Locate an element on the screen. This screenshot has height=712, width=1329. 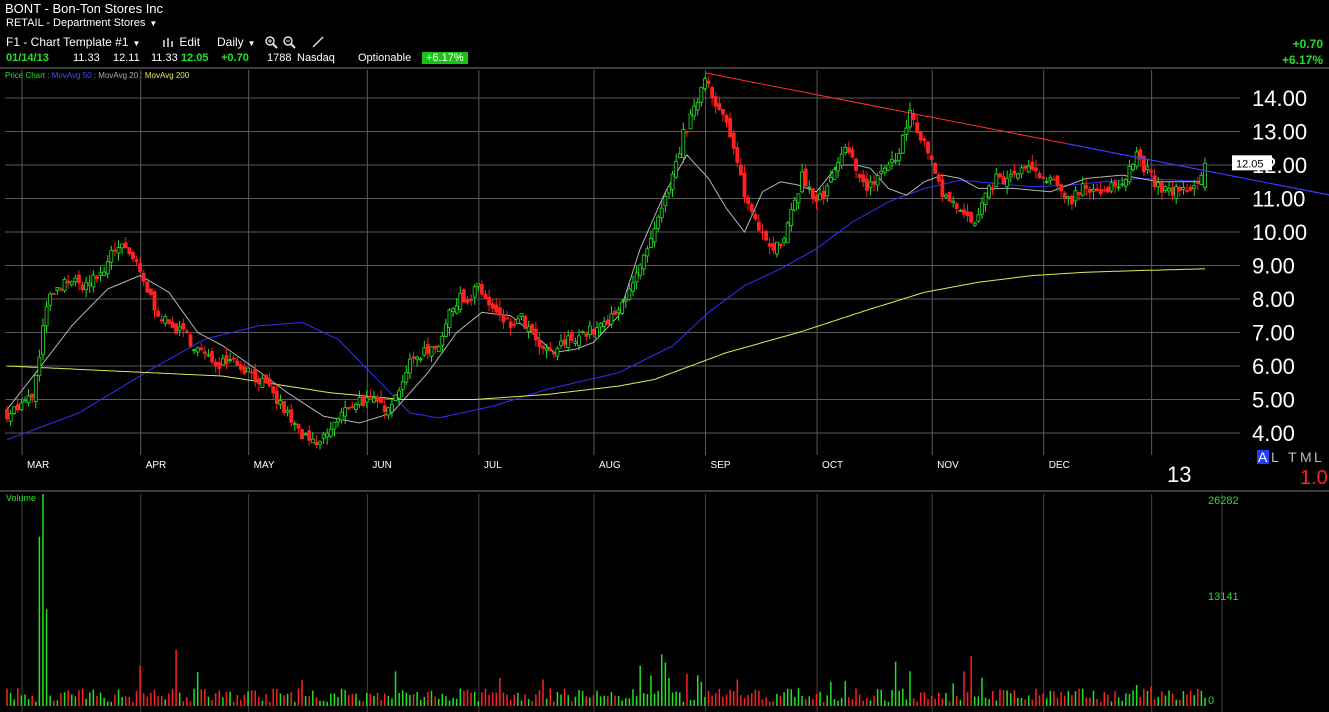
month-label: JUL is located at coordinates (493, 465).